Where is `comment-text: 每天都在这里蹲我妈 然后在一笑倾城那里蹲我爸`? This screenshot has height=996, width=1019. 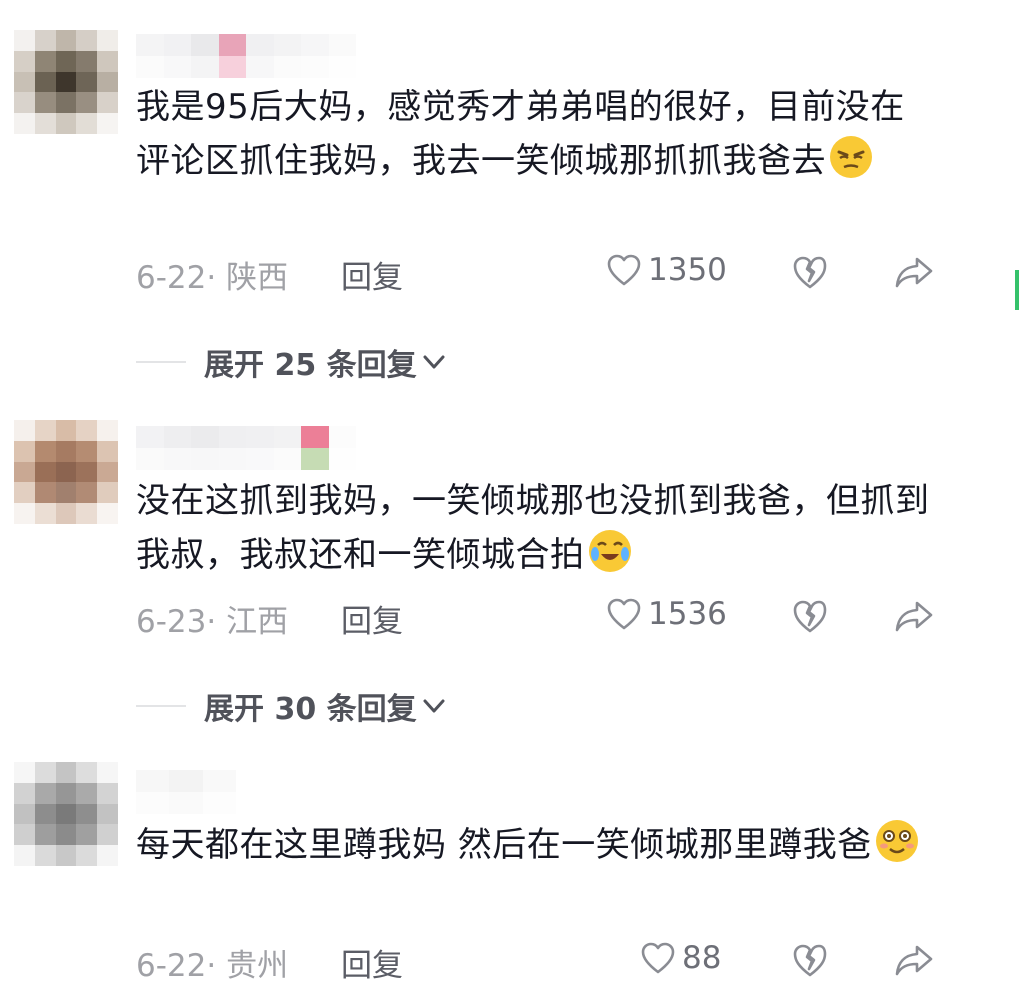
comment-text: 每天都在这里蹲我妈 然后在一笑倾城那里蹲我爸 is located at coordinates (536, 845).